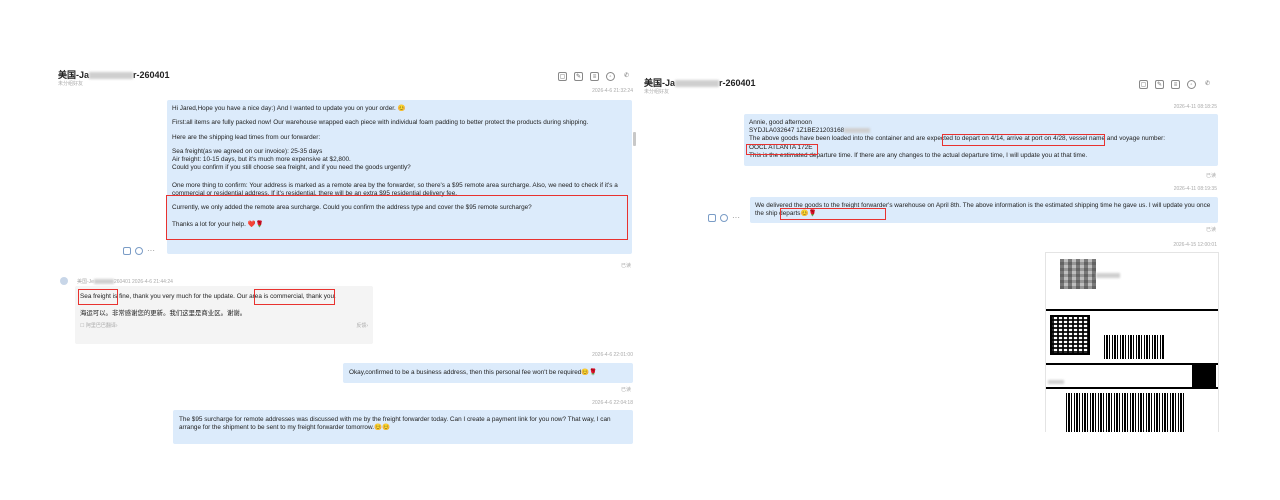 The image size is (1280, 500). I want to click on maxicode-icon, so click(1070, 335).